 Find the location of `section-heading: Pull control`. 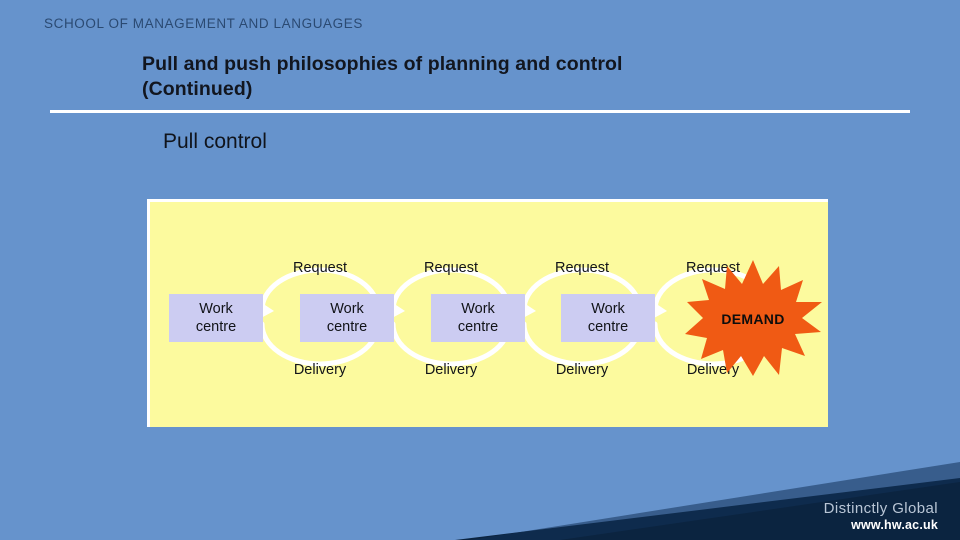

section-heading: Pull control is located at coordinates (215, 141).